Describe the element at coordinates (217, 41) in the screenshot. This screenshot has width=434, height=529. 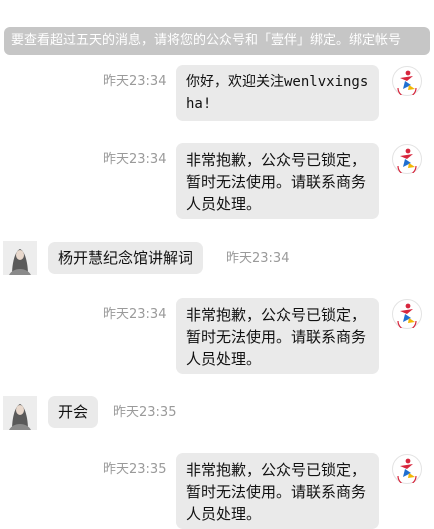
I see `bind-account-notice: 要查看超过五天的消息，请将您的公众号和「壹伴」绑定。绑定帐号` at that location.